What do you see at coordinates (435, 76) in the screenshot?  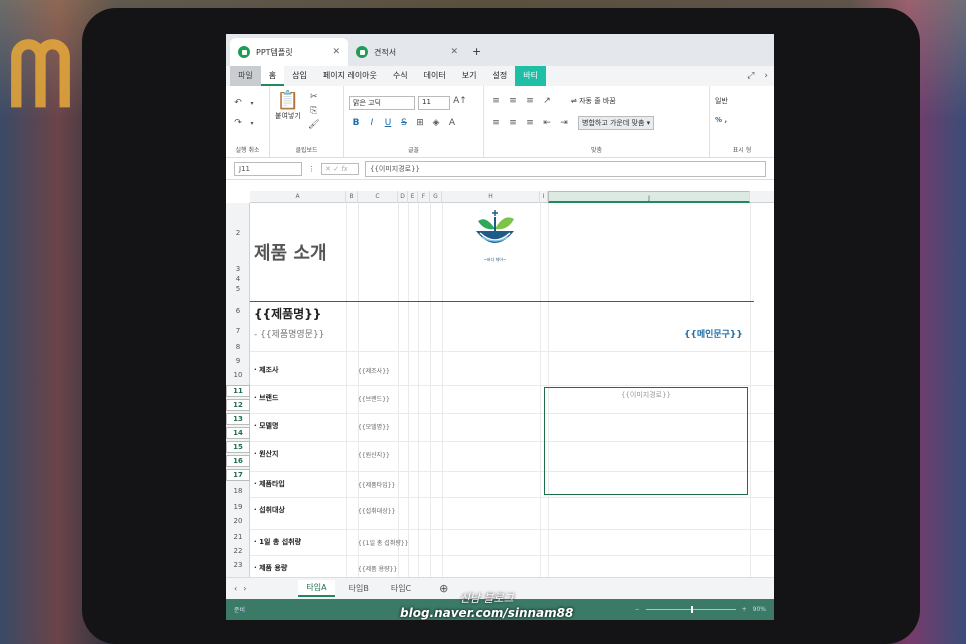 I see `menu-data: 데이터` at bounding box center [435, 76].